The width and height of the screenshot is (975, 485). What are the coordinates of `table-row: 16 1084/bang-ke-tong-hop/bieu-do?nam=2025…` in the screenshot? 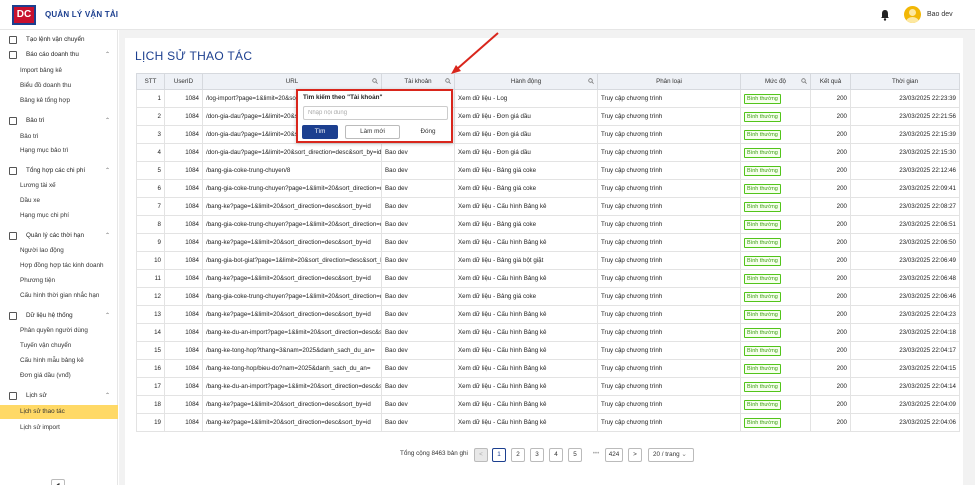 It's located at (548, 368).